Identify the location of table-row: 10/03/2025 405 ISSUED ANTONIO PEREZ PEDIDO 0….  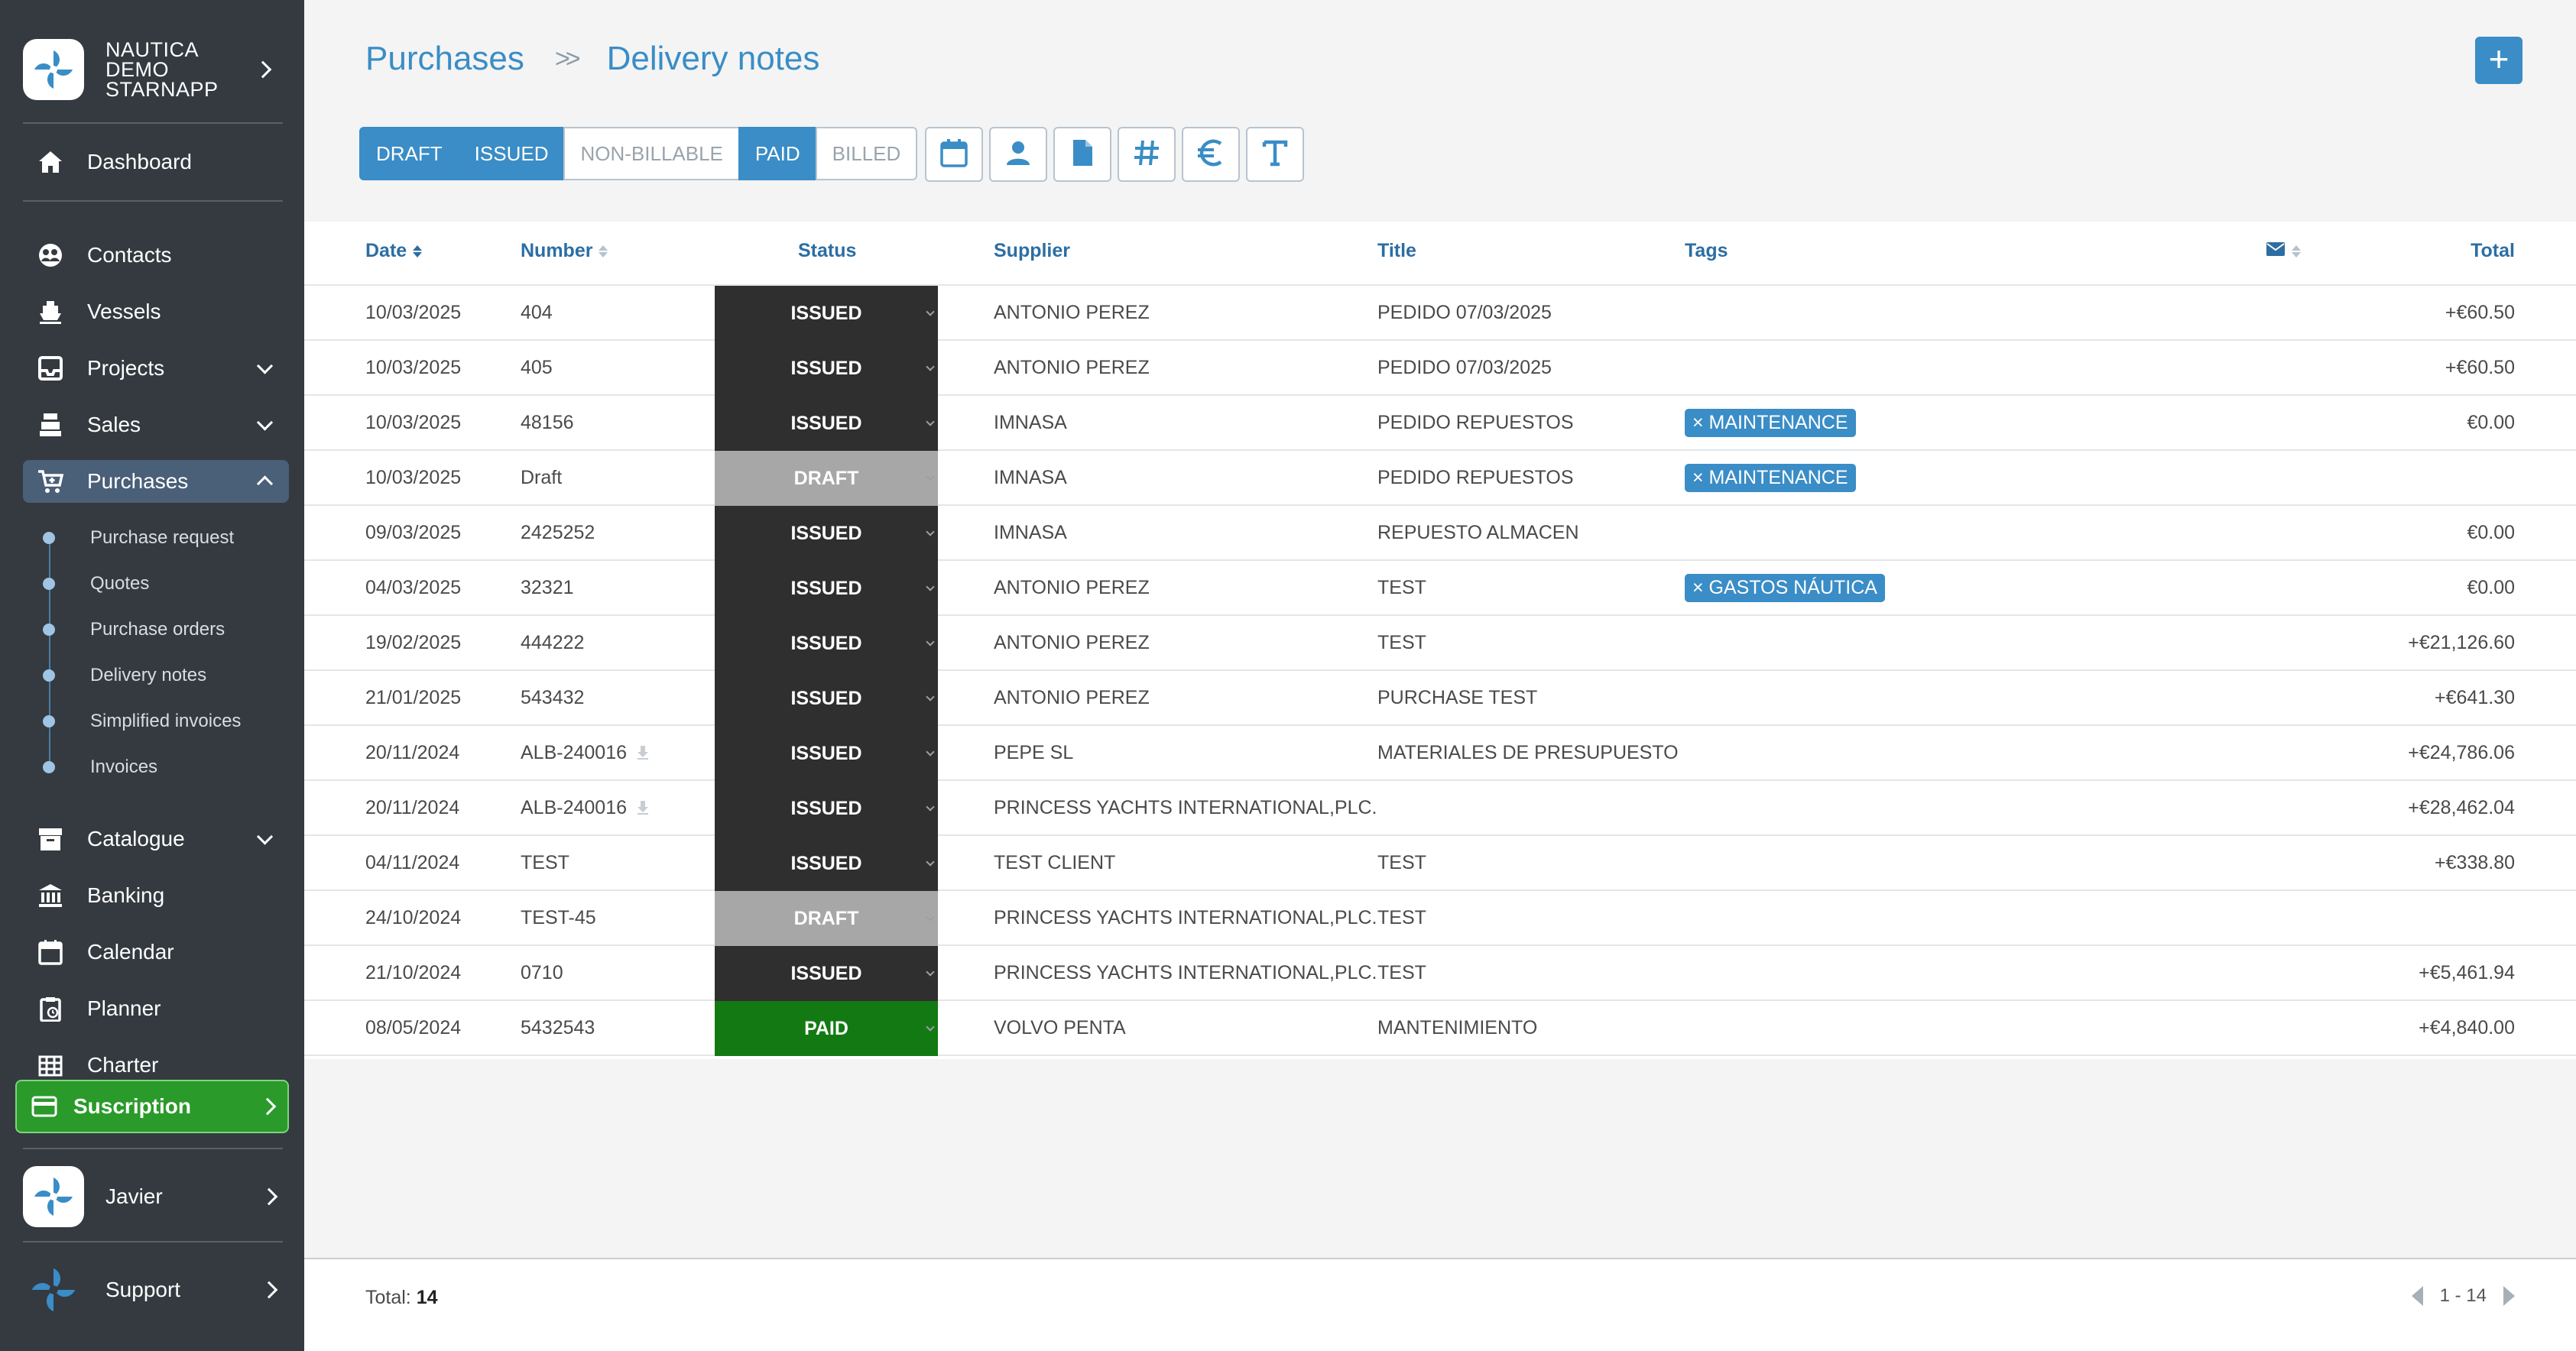
(1440, 368).